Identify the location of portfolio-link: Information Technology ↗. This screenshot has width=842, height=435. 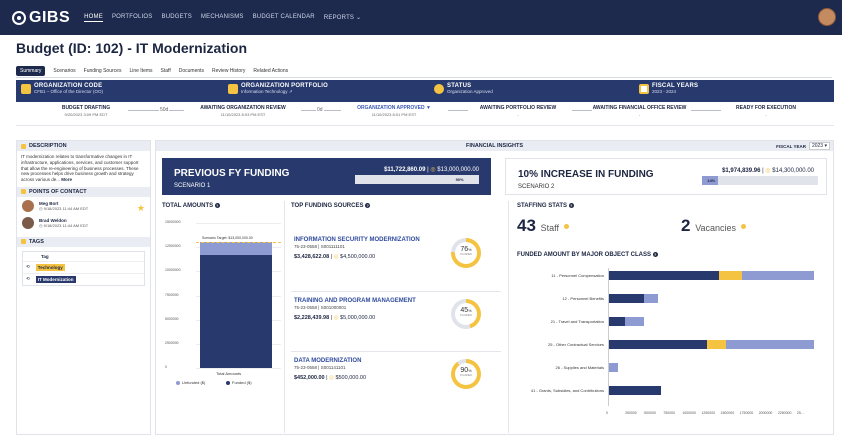
(284, 92).